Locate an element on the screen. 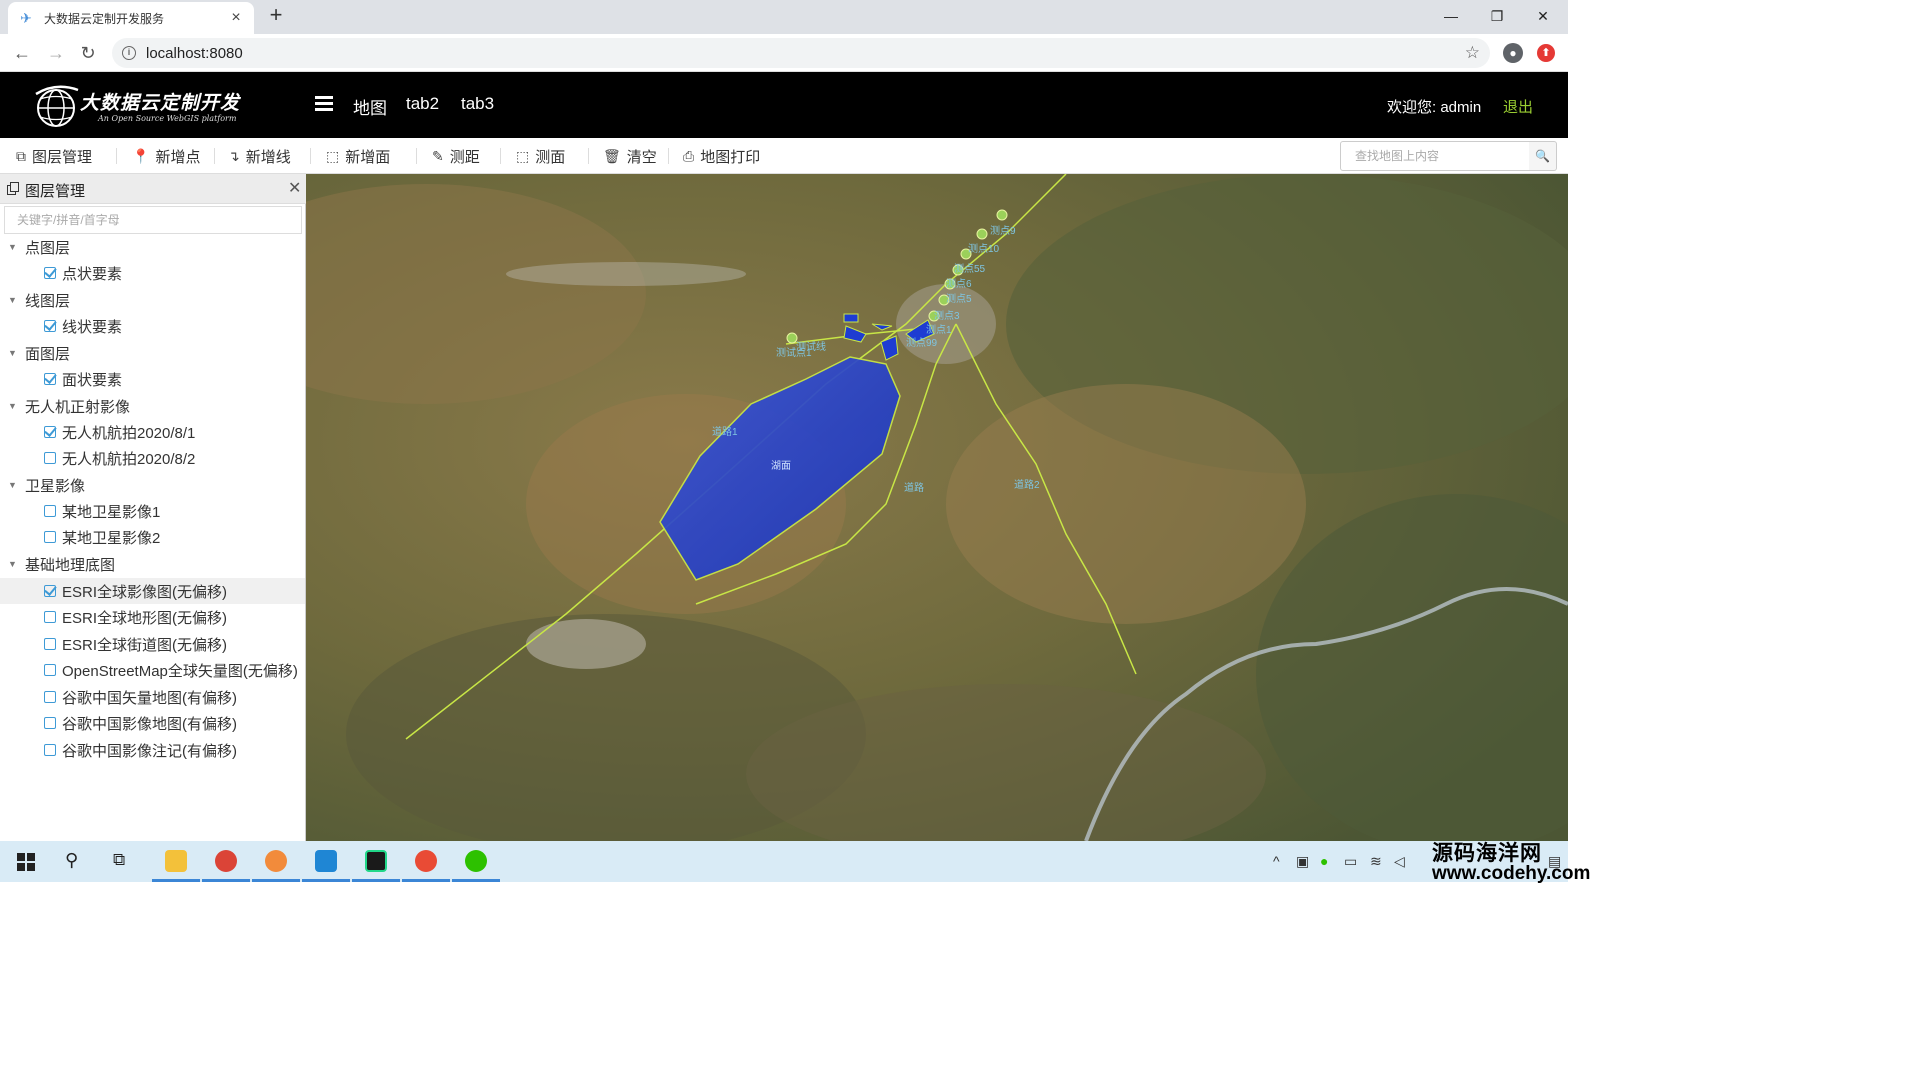  browser-app-icon is located at coordinates (426, 861).